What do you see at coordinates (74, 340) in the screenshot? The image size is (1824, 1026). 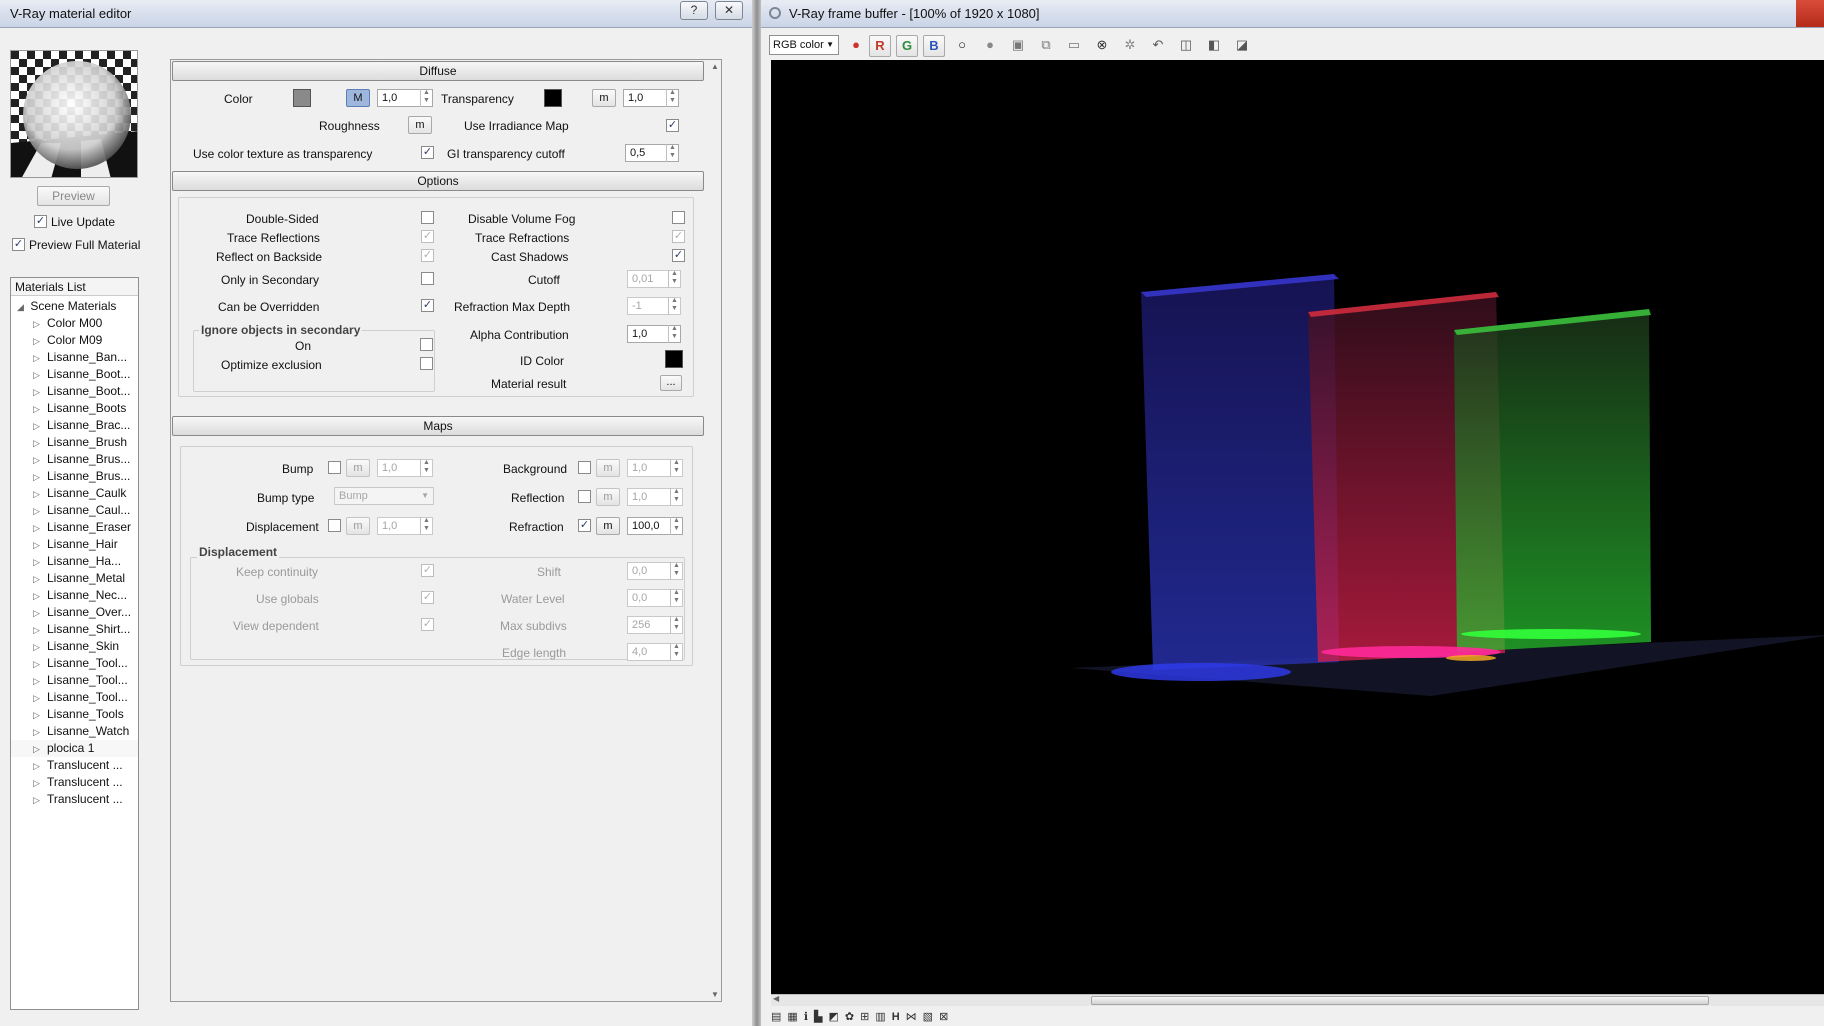 I see `material-list-item: ▷ Color M09` at bounding box center [74, 340].